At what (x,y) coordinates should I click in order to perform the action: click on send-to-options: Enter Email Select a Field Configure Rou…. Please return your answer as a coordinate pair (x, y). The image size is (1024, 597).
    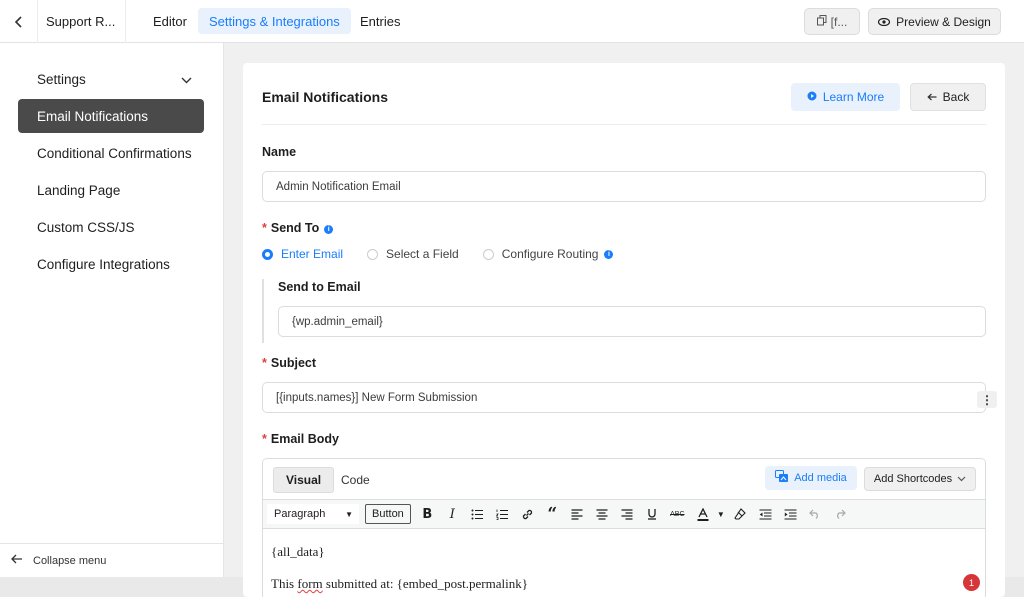
    Looking at the image, I should click on (449, 254).